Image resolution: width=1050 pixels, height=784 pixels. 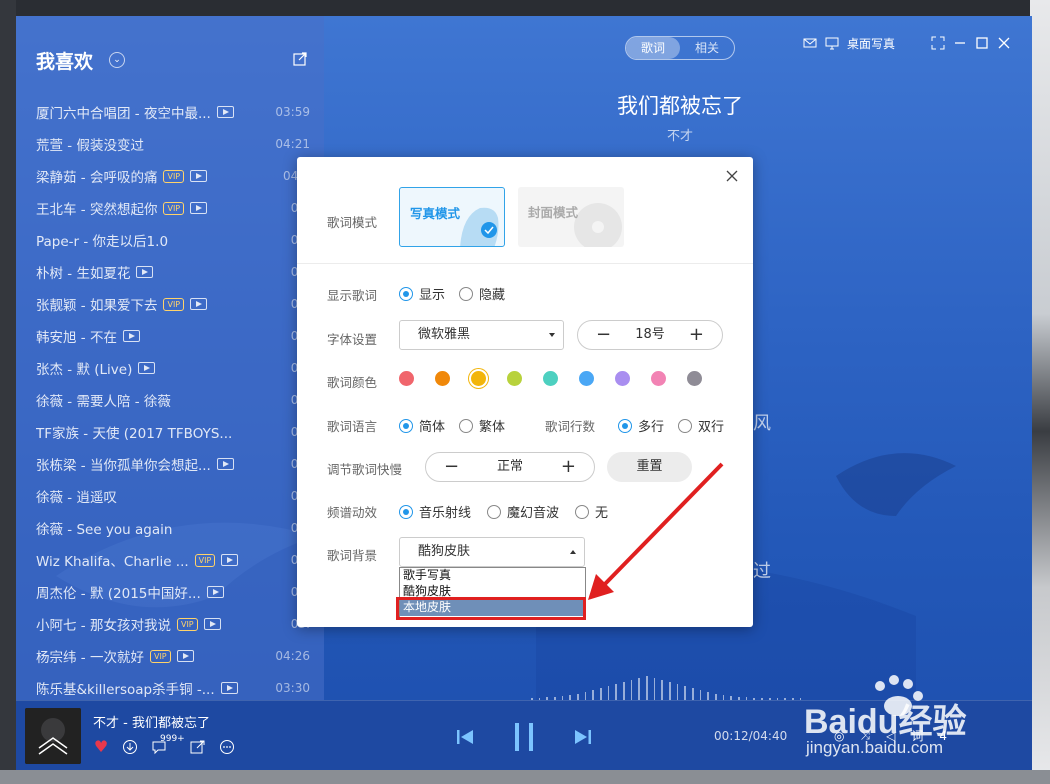 I want to click on fx-wave-option: 魔幻音波, so click(x=523, y=511).